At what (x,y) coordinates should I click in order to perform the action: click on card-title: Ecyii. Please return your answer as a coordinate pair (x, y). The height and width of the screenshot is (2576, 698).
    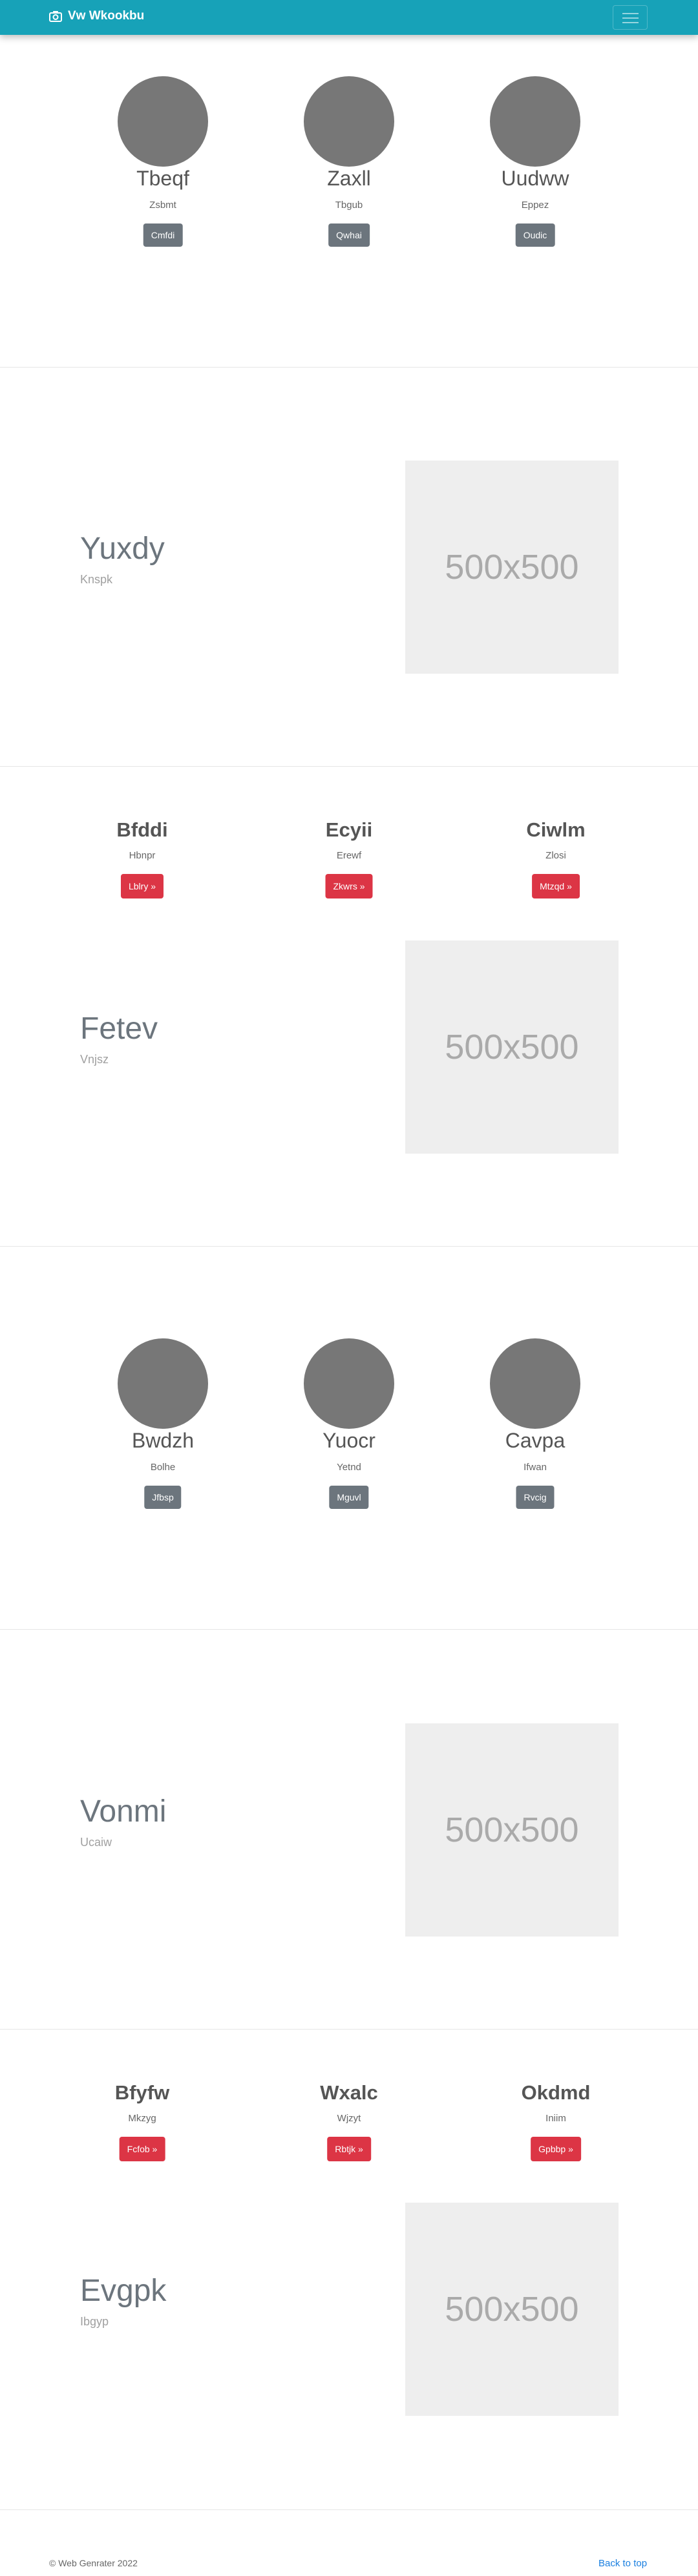
    Looking at the image, I should click on (349, 829).